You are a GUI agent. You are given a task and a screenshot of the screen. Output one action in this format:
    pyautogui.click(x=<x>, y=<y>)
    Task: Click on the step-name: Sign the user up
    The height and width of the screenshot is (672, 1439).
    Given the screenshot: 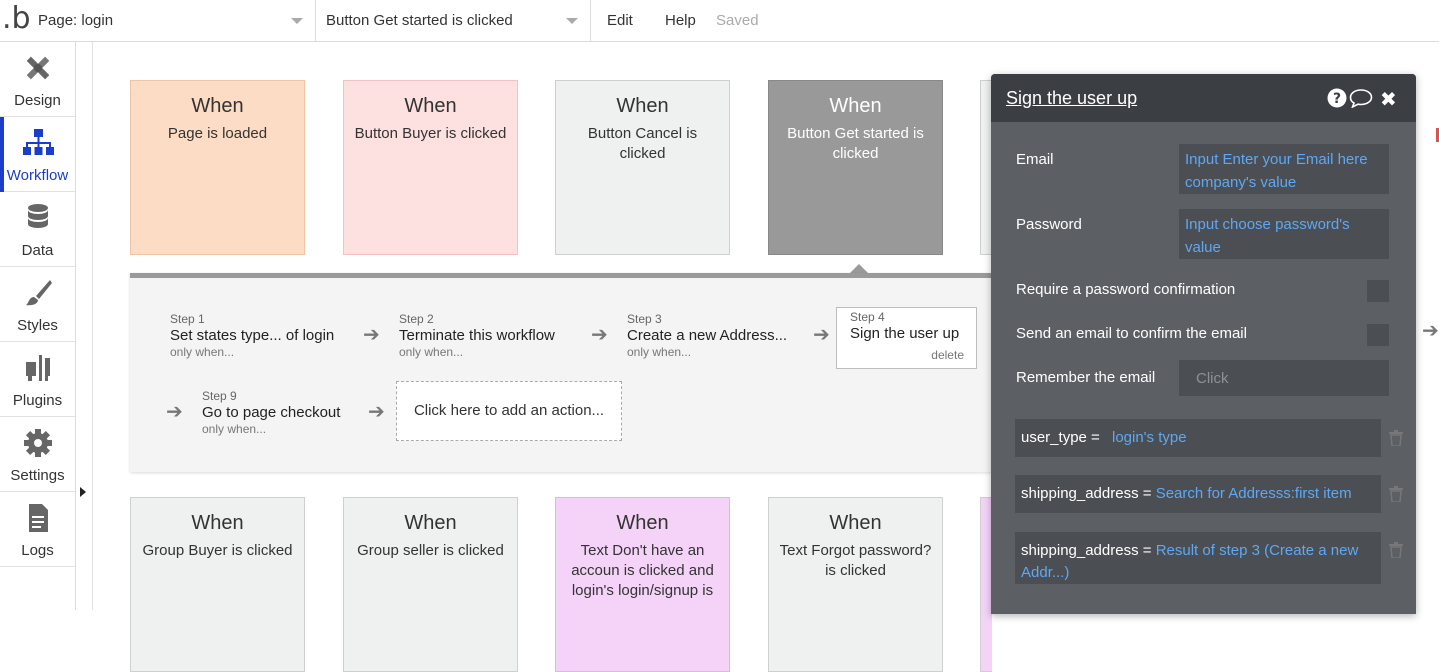 What is the action you would take?
    pyautogui.click(x=905, y=333)
    